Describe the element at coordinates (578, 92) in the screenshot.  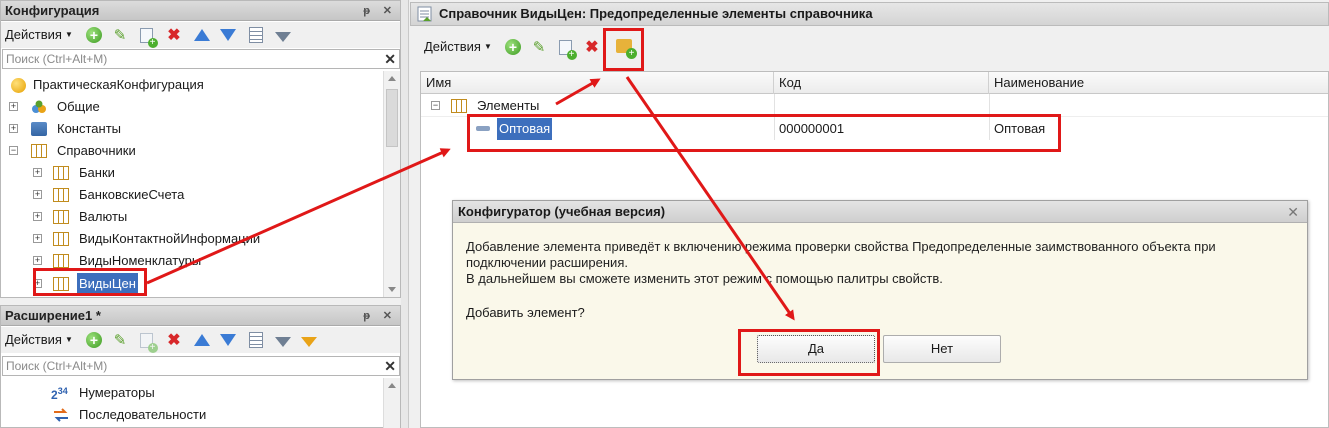
I see `arrow-to-add-predefined` at that location.